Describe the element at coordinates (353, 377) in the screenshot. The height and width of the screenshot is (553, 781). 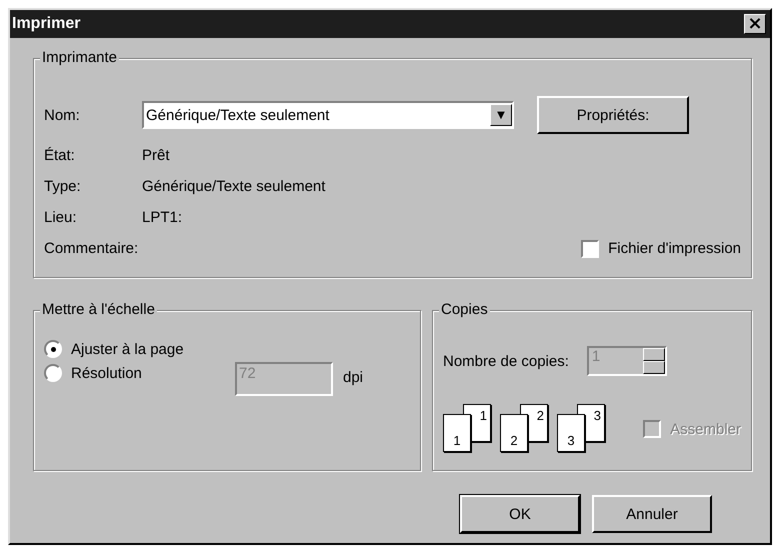
I see `unit-label: dpi` at that location.